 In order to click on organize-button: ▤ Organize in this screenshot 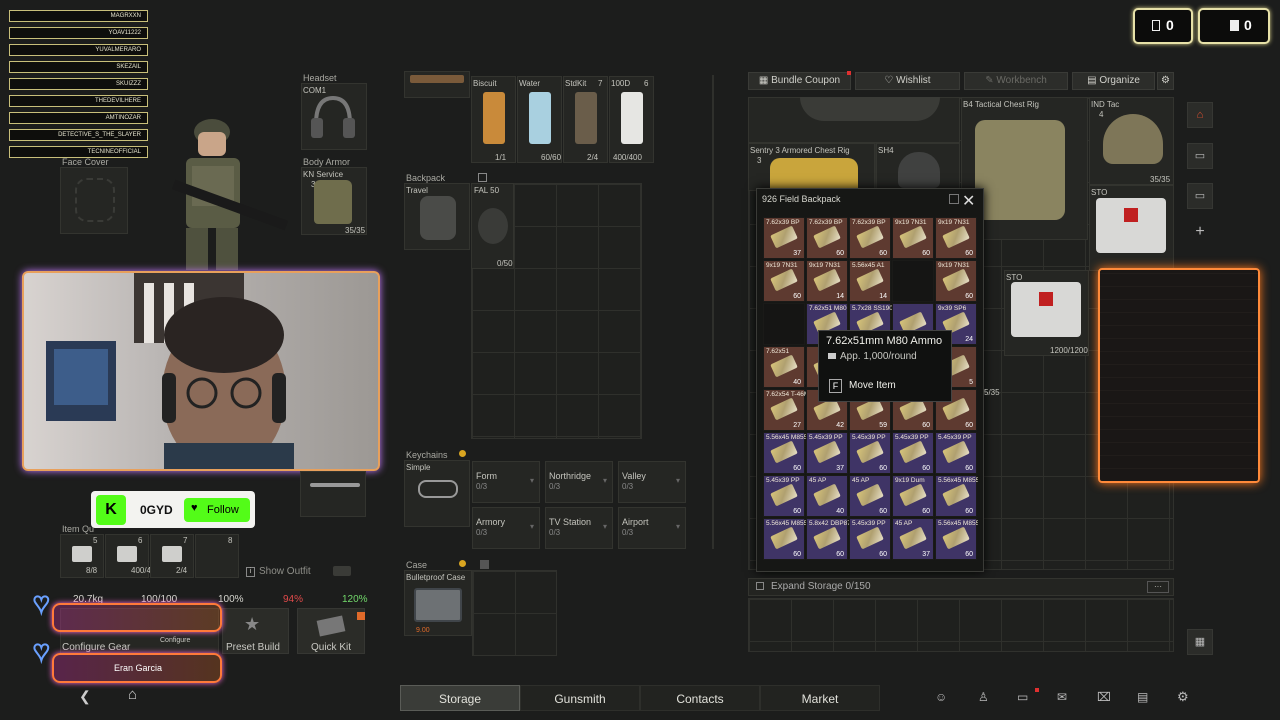, I will do `click(1113, 81)`.